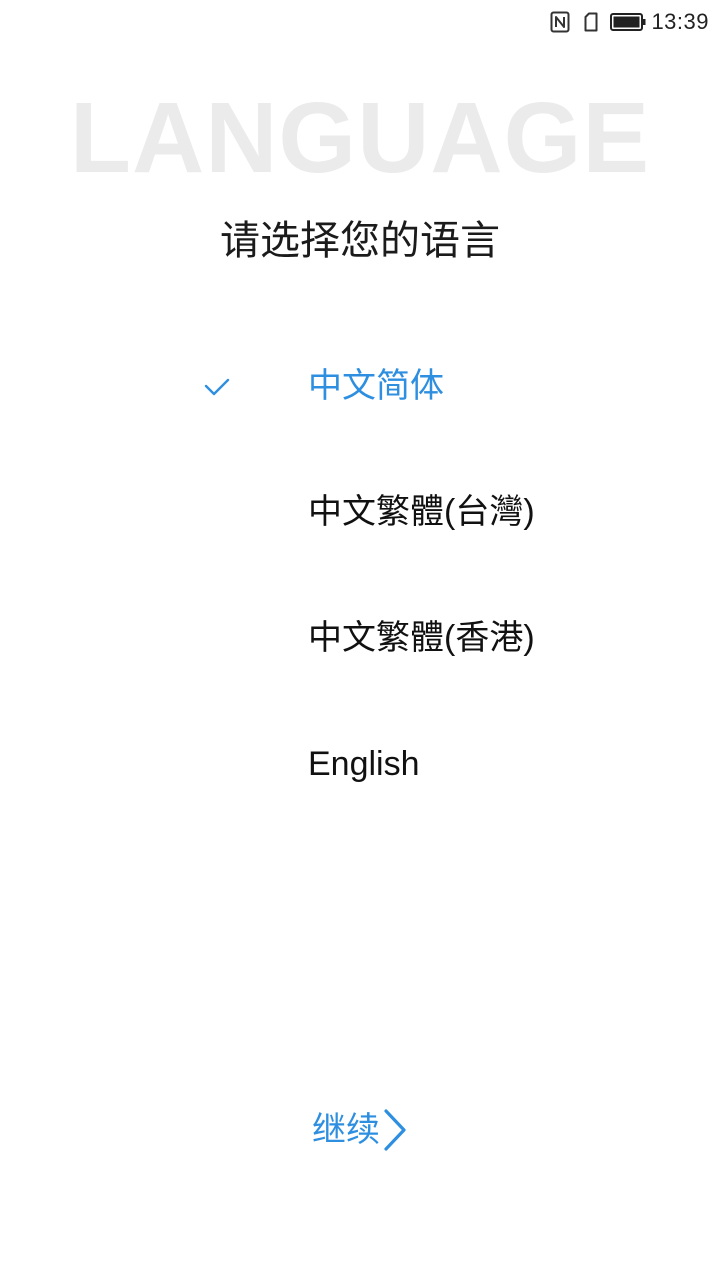  I want to click on status-icons: 13:39, so click(629, 22).